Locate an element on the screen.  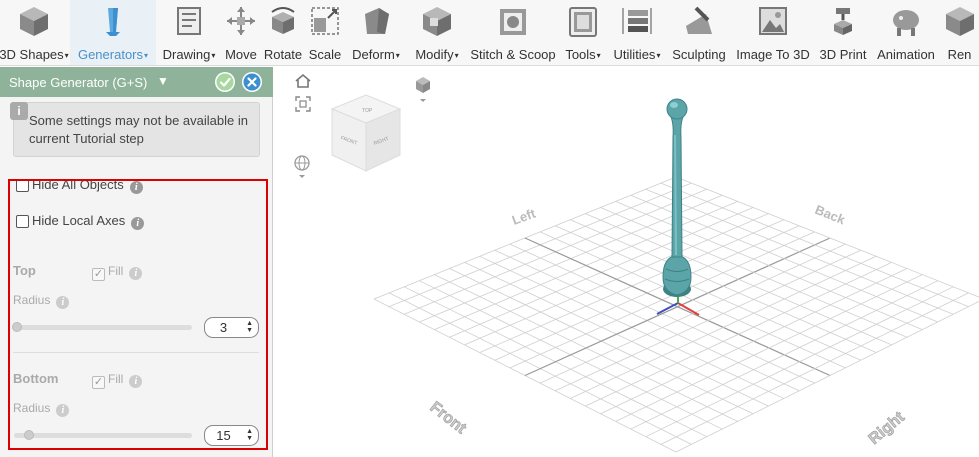
toolbar-image-to-3d-button: Image To 3D is located at coordinates (773, 32).